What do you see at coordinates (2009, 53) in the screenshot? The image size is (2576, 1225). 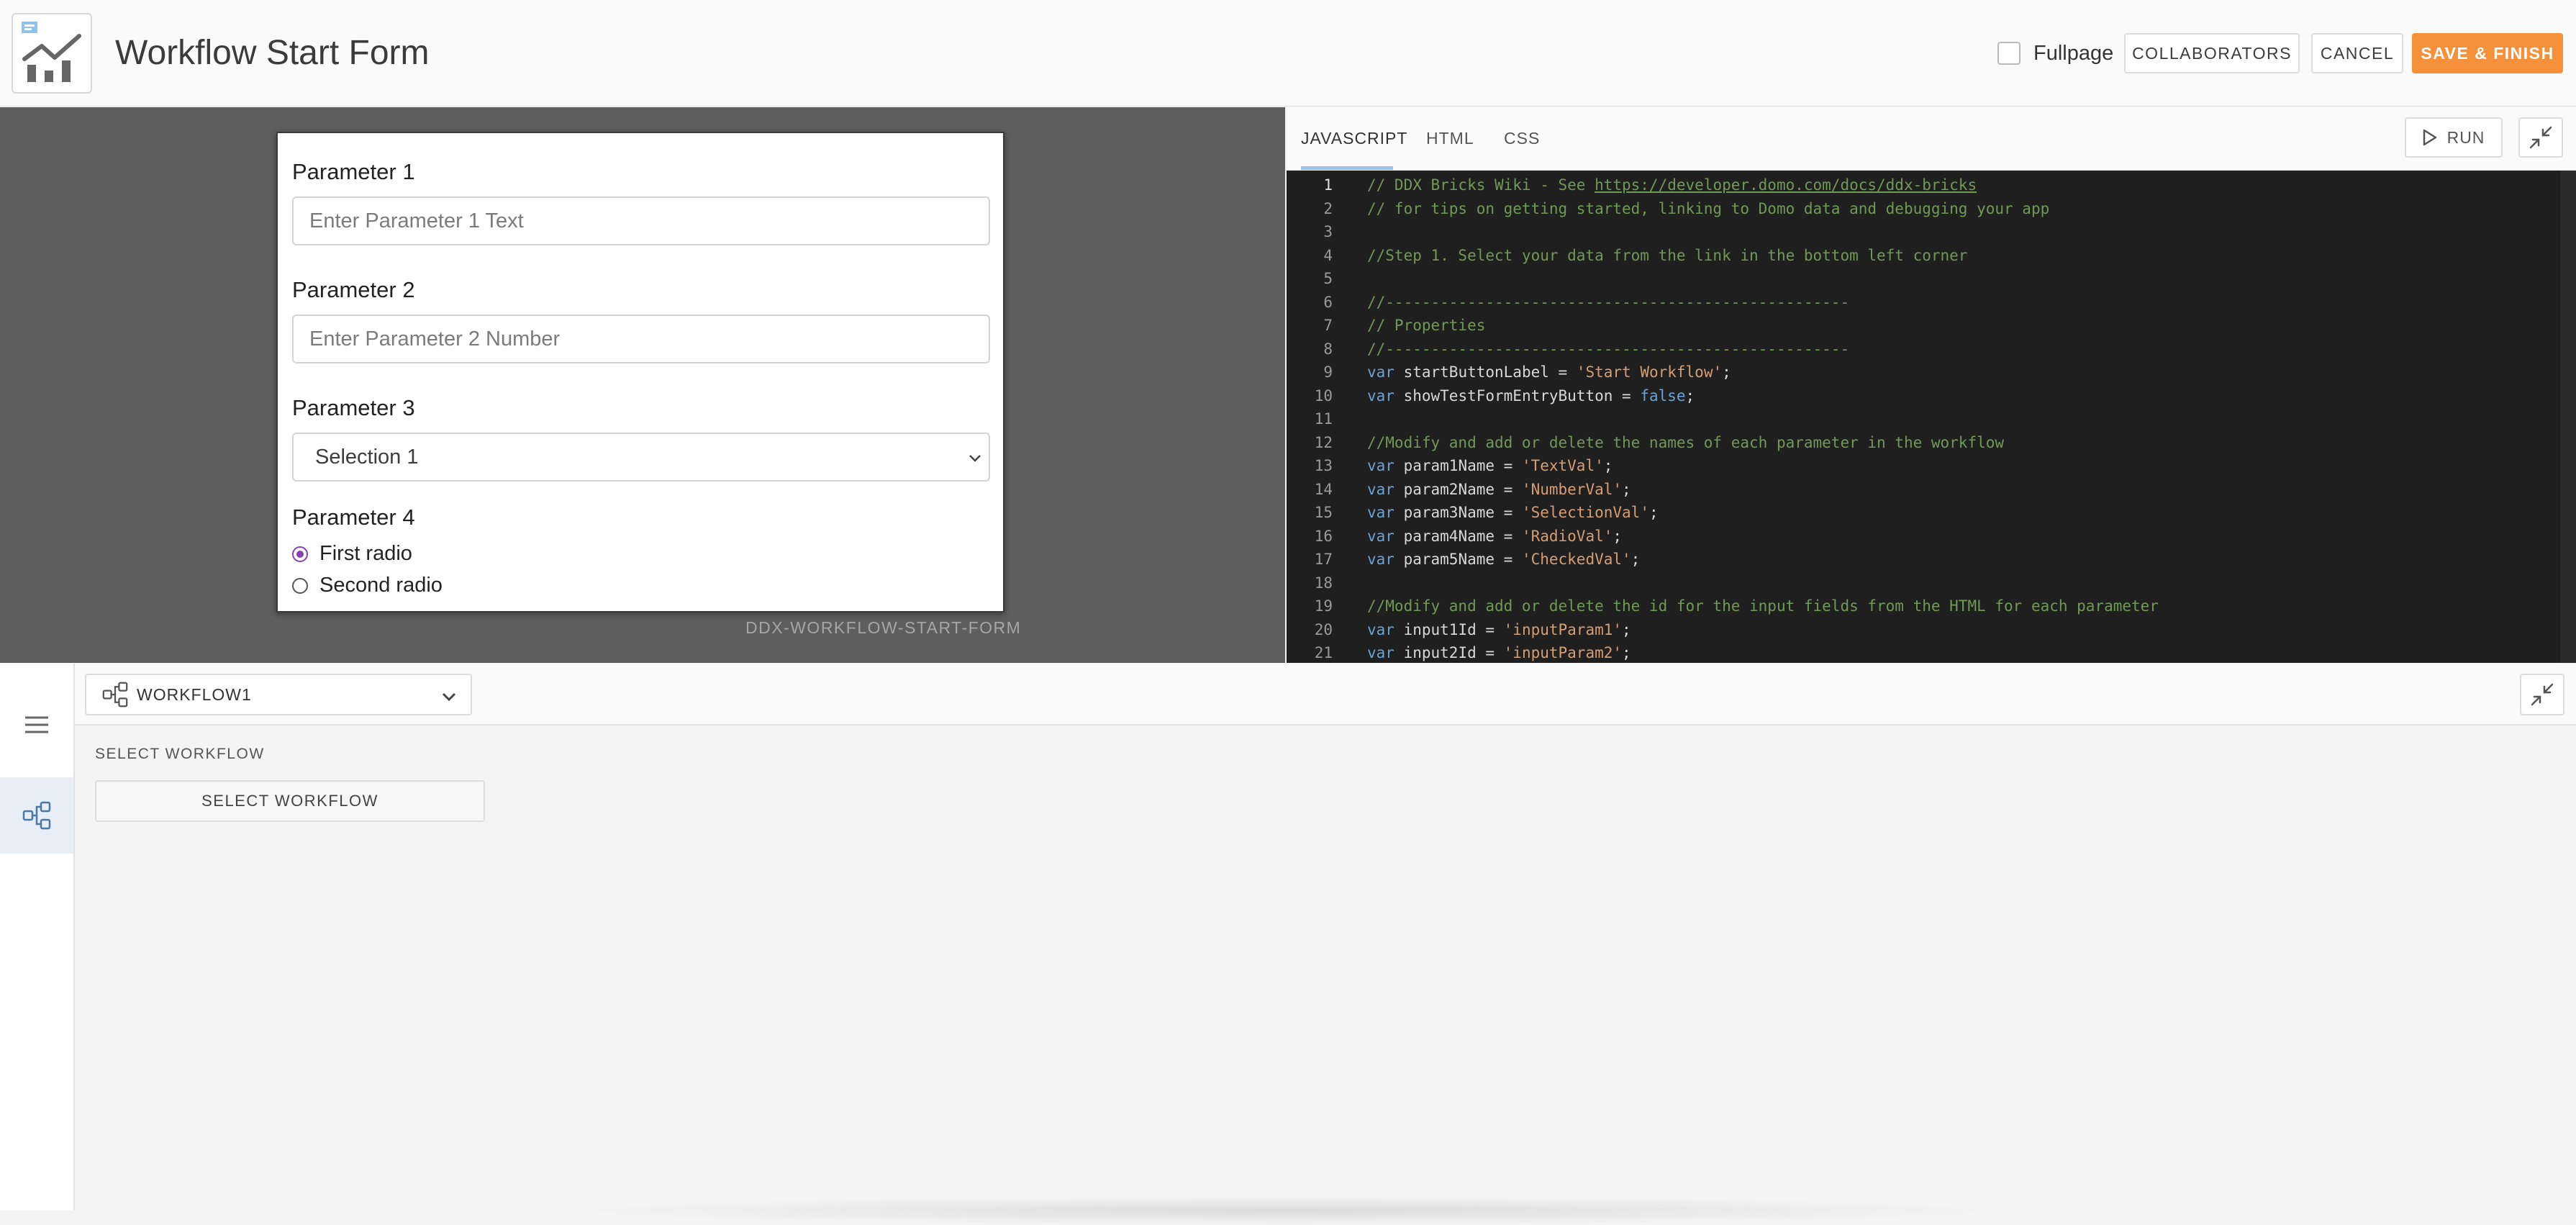 I see `fullpage-checkbox` at bounding box center [2009, 53].